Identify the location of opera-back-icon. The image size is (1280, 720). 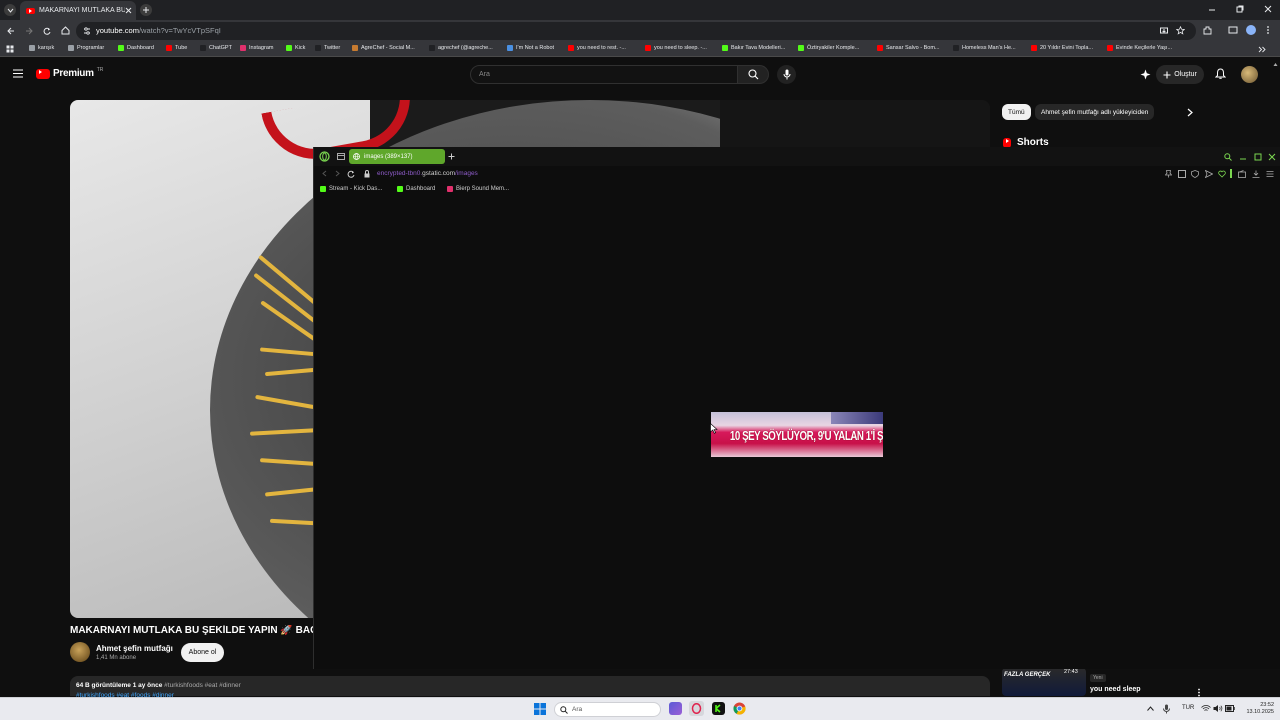
(324, 173).